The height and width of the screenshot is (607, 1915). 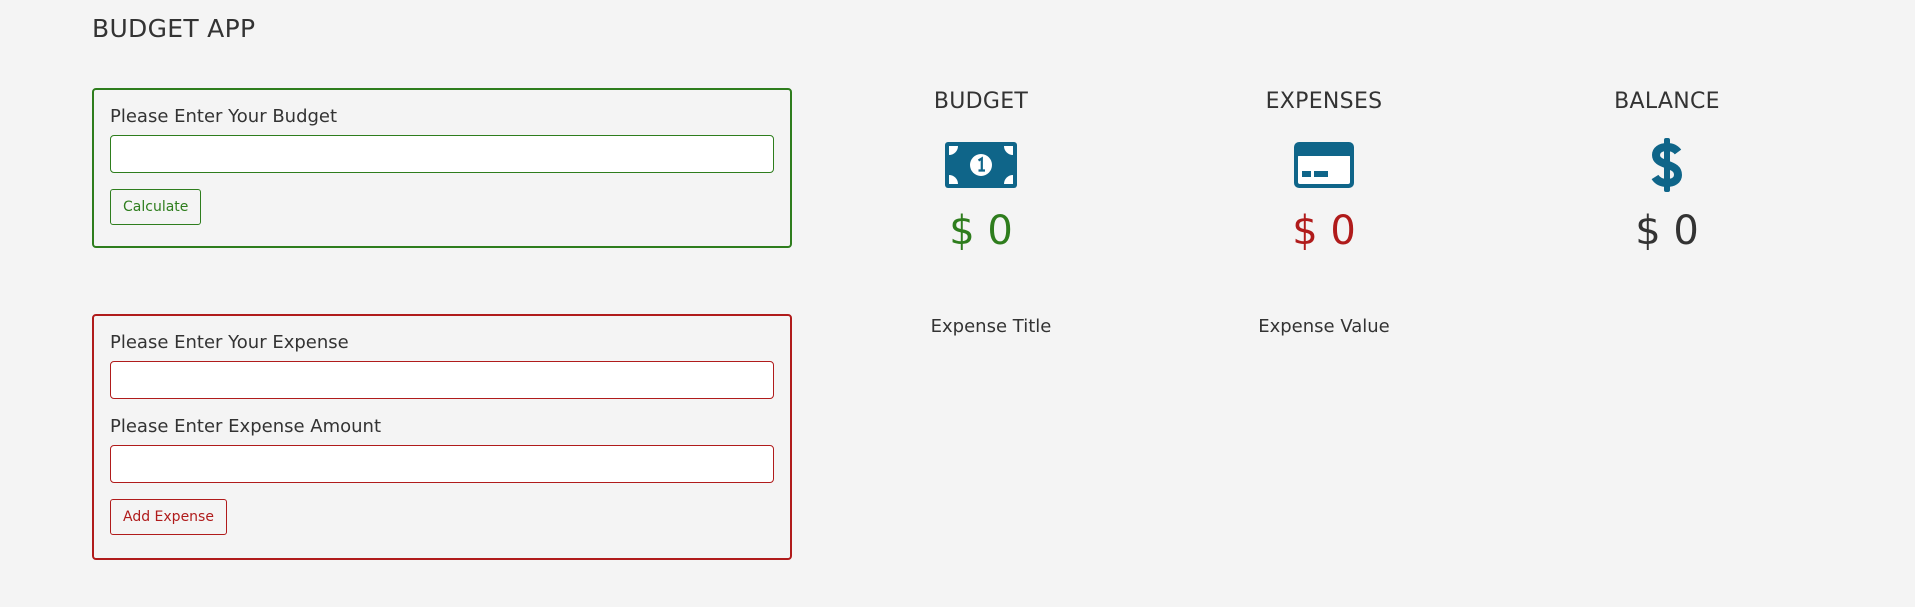 I want to click on budget-amount: $ 0, so click(x=981, y=231).